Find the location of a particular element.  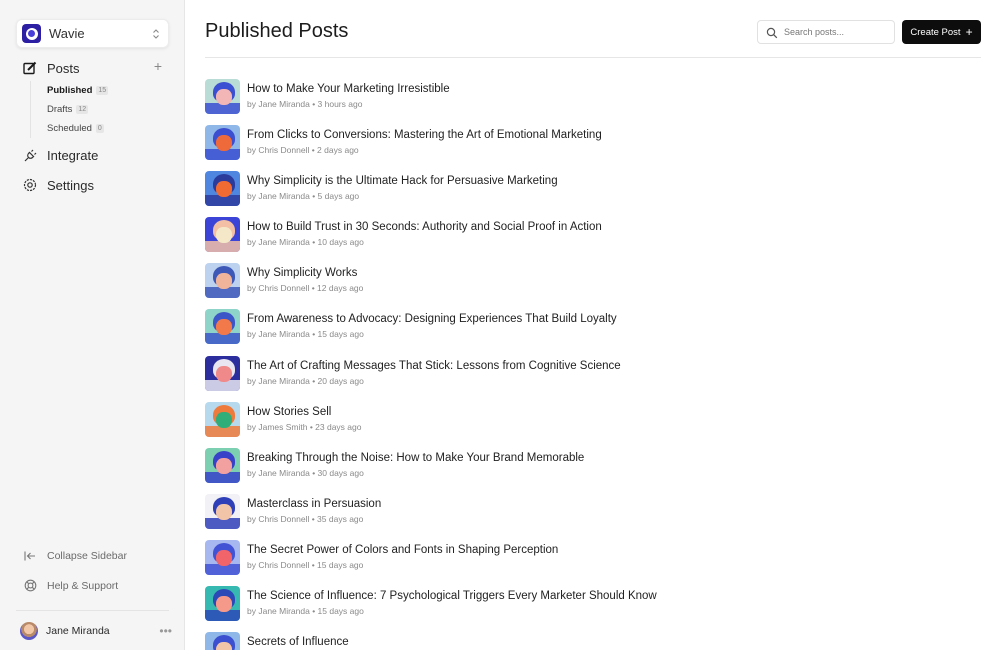

ellipsis-icon: ••• is located at coordinates (165, 631).